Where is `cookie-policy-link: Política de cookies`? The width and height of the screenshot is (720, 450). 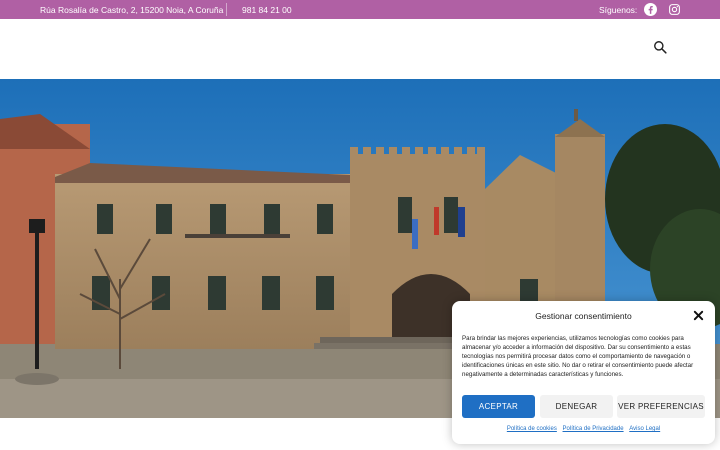 cookie-policy-link: Política de cookies is located at coordinates (532, 429).